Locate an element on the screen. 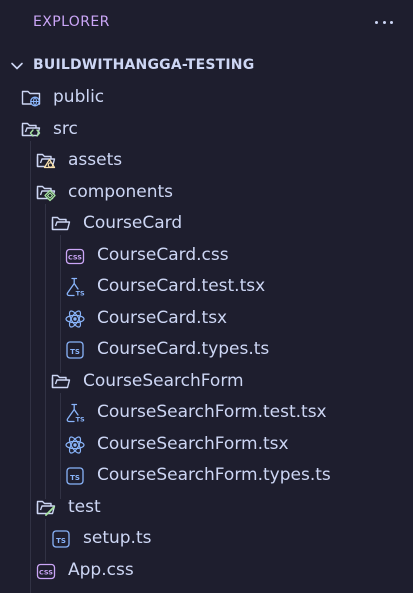 The height and width of the screenshot is (593, 413). tree-item-label: CourseSearchForm.types.ts is located at coordinates (214, 475).